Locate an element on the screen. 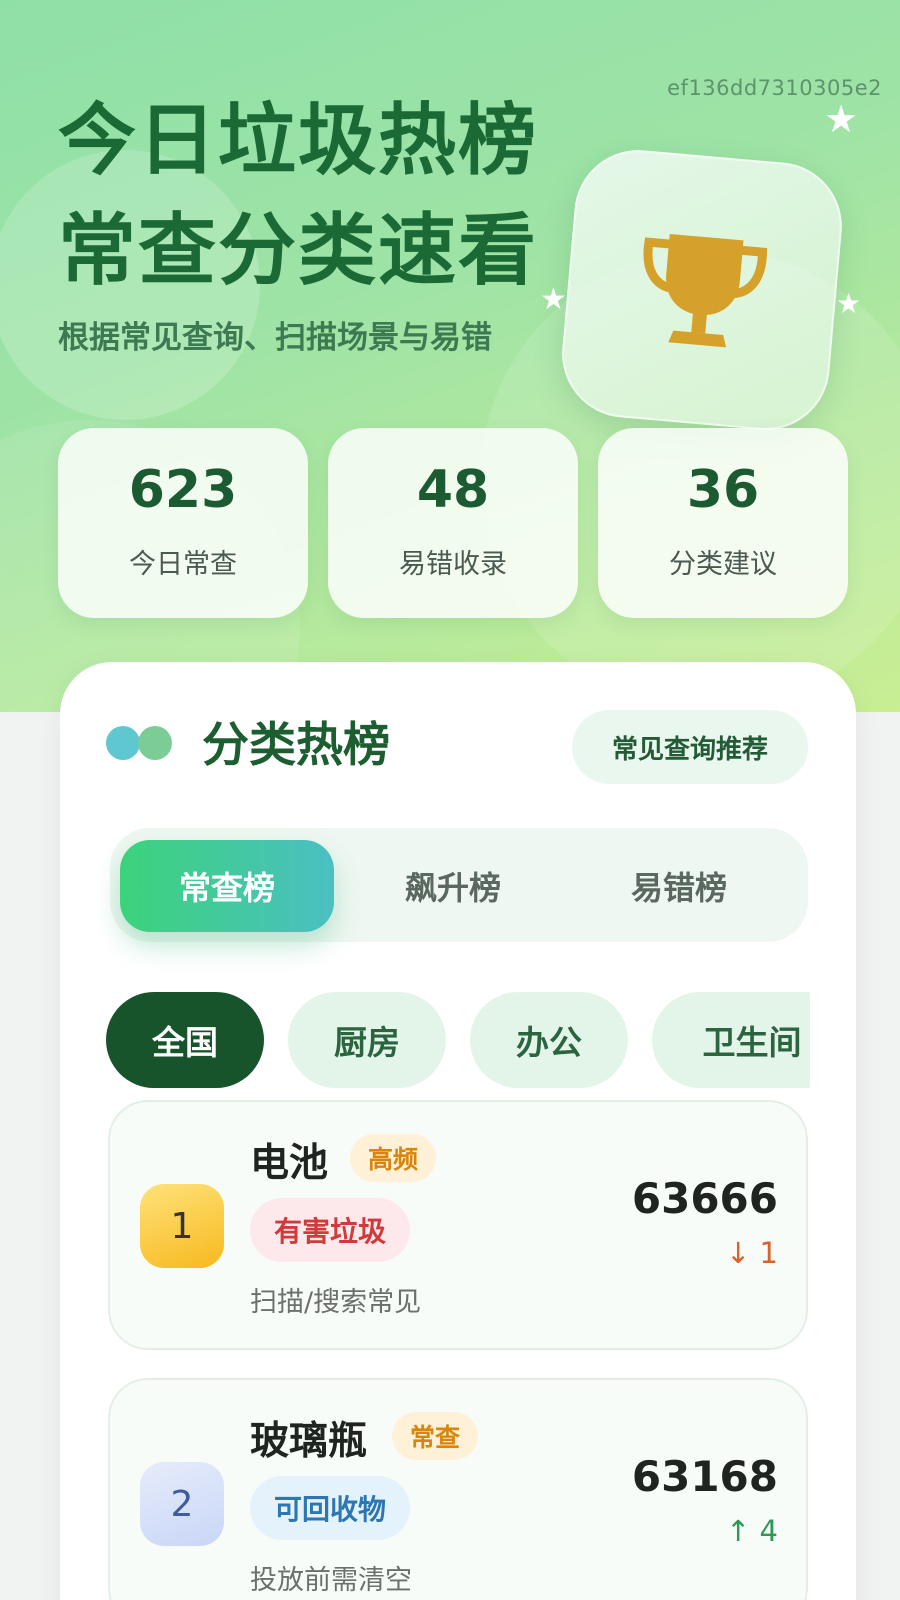 The height and width of the screenshot is (1600, 900). scene-filter-chips: 全国 厨房 办公 卫生间 is located at coordinates (458, 1040).